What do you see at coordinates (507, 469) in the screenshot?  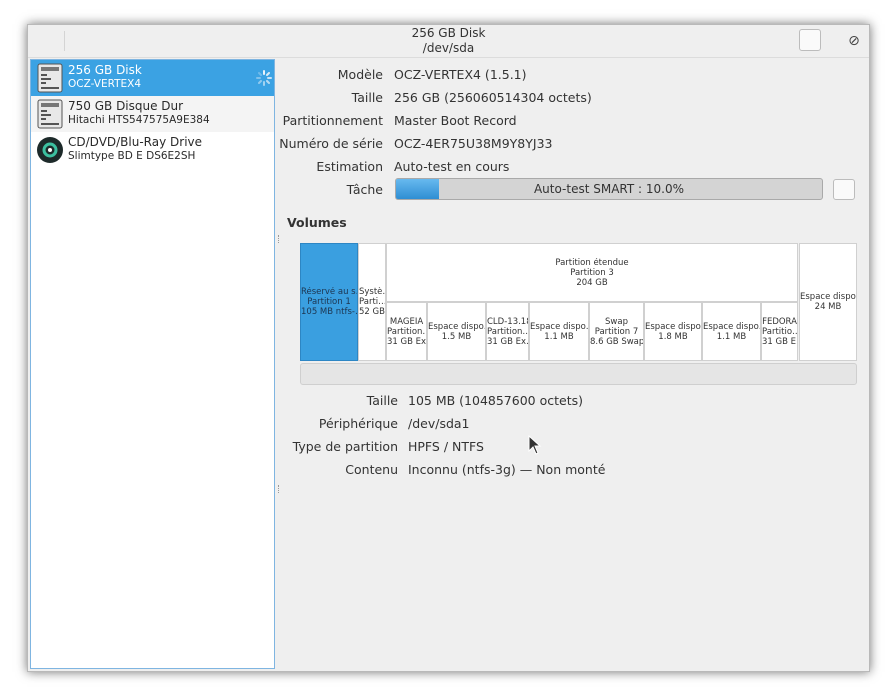 I see `value-contents: Inconnu (ntfs-3g) — Non monté` at bounding box center [507, 469].